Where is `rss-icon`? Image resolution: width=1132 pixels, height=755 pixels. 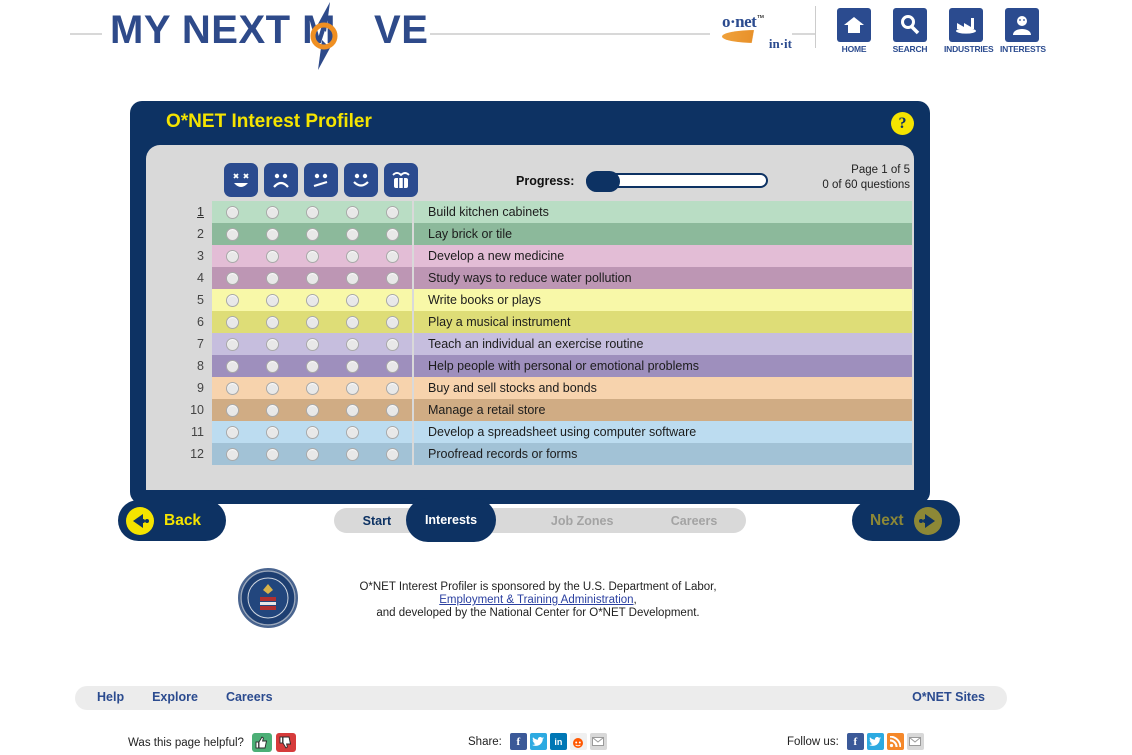
rss-icon is located at coordinates (895, 741).